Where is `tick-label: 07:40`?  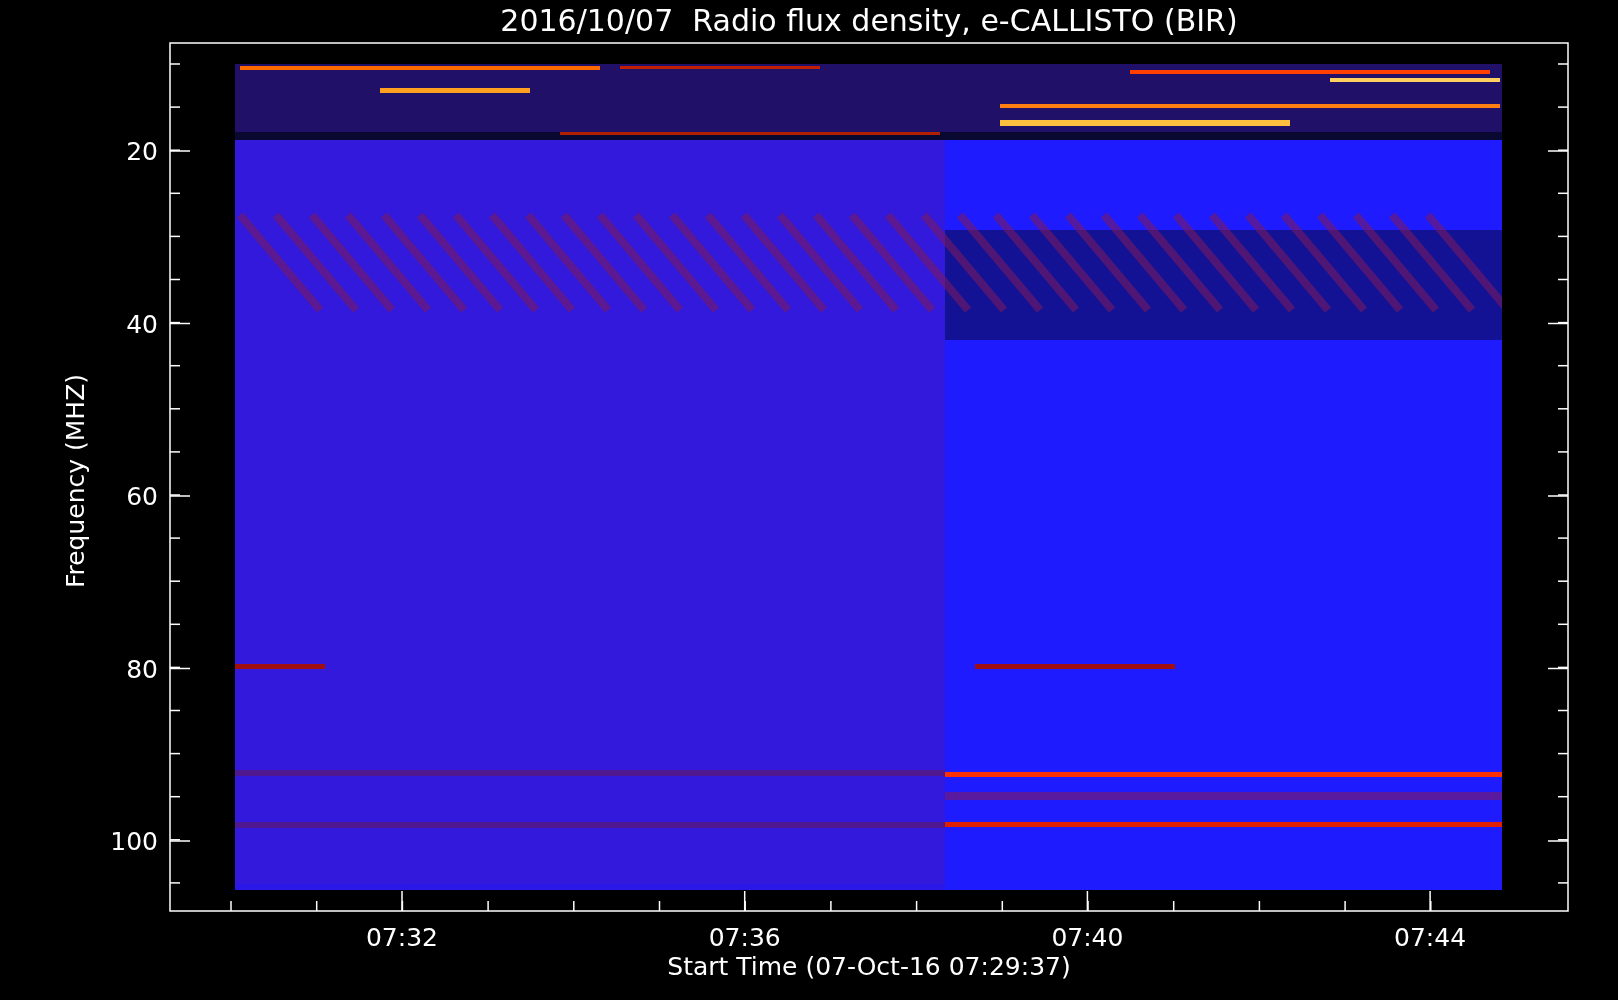 tick-label: 07:40 is located at coordinates (1087, 937).